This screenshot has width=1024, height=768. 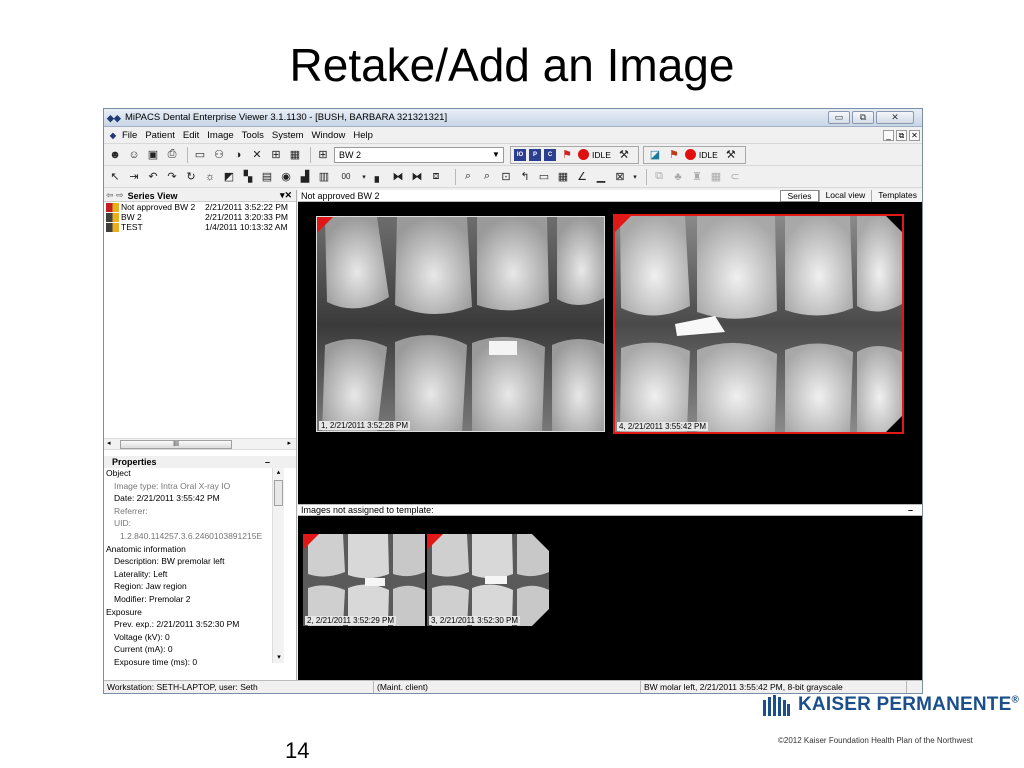 I want to click on menu-system: System, so click(x=288, y=135).